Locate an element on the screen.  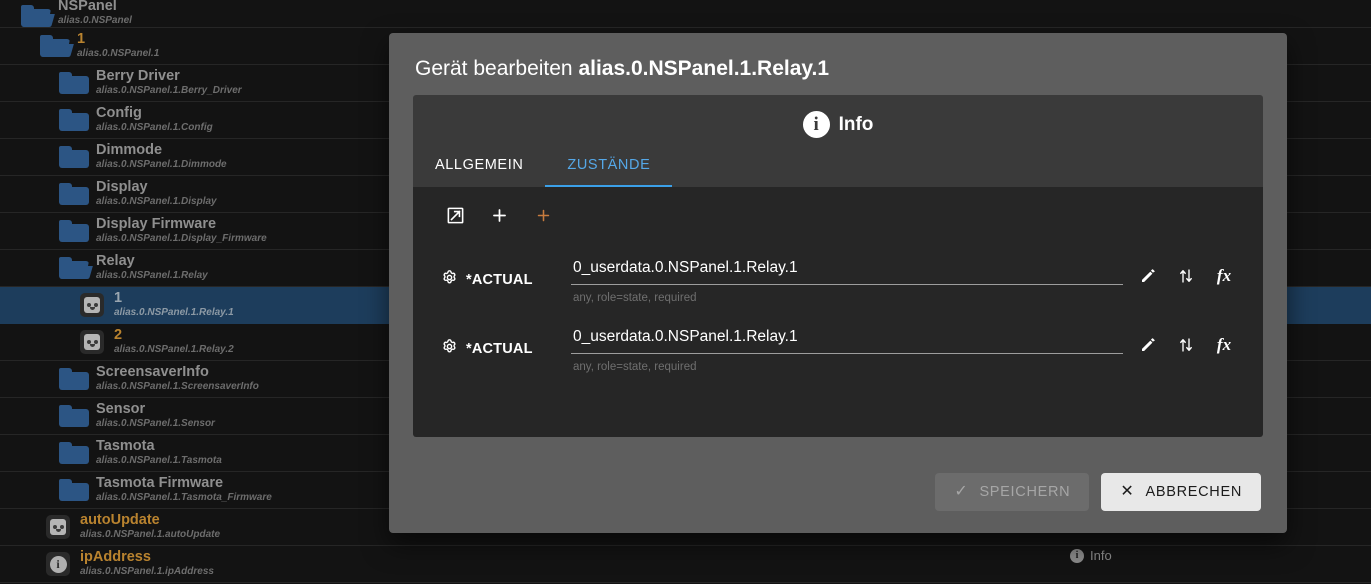
states-toolbar is located at coordinates (838, 211).